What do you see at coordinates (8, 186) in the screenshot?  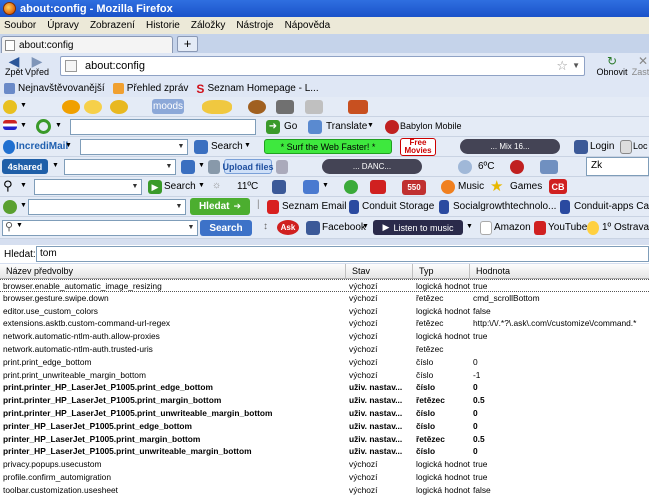 I see `magnifier-icon: ⚲` at bounding box center [8, 186].